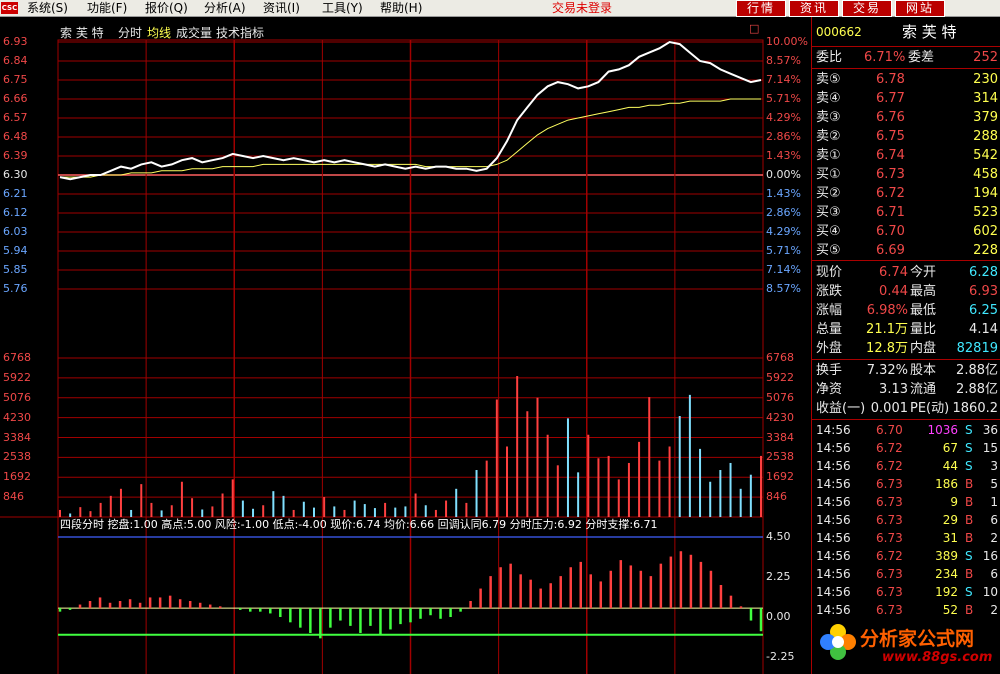 The height and width of the screenshot is (674, 1000). I want to click on stock-name: 索 芙 特, so click(929, 32).